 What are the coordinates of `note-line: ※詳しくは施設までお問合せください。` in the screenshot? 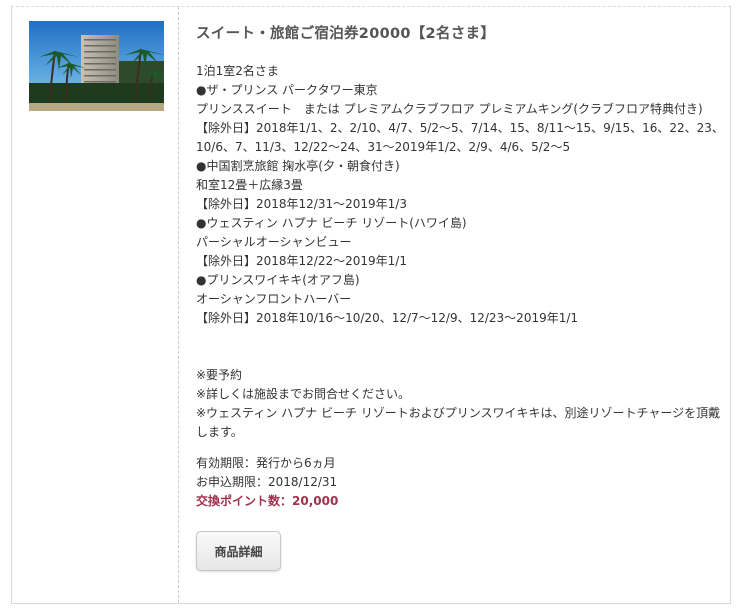 It's located at (303, 394).